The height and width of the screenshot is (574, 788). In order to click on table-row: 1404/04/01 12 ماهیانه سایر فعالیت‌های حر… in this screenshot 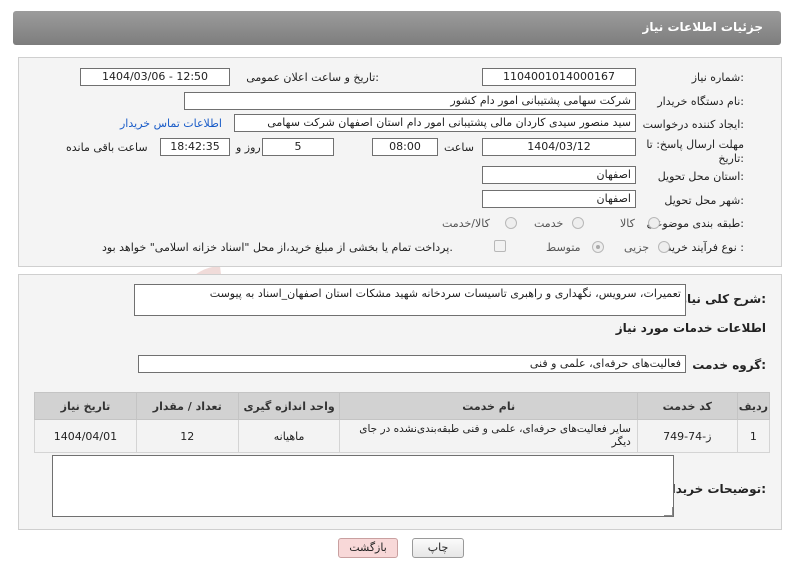, I will do `click(402, 436)`.